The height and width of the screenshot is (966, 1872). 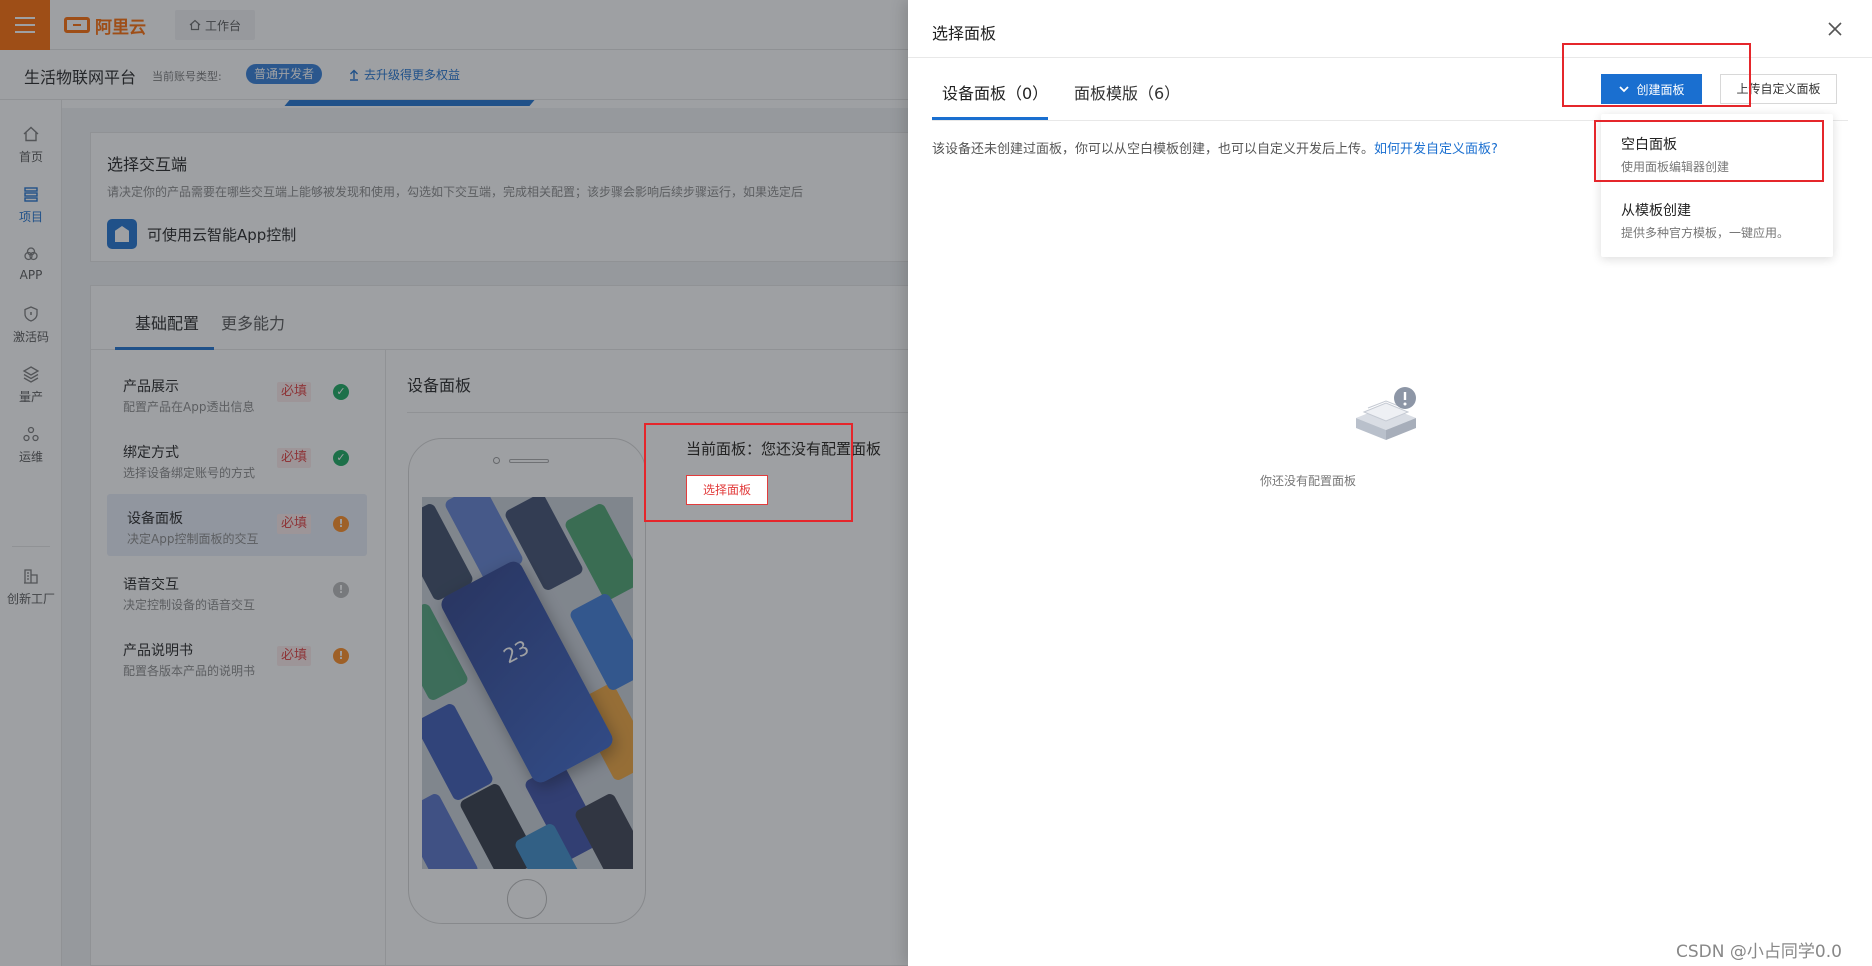 I want to click on close-icon, so click(x=1835, y=29).